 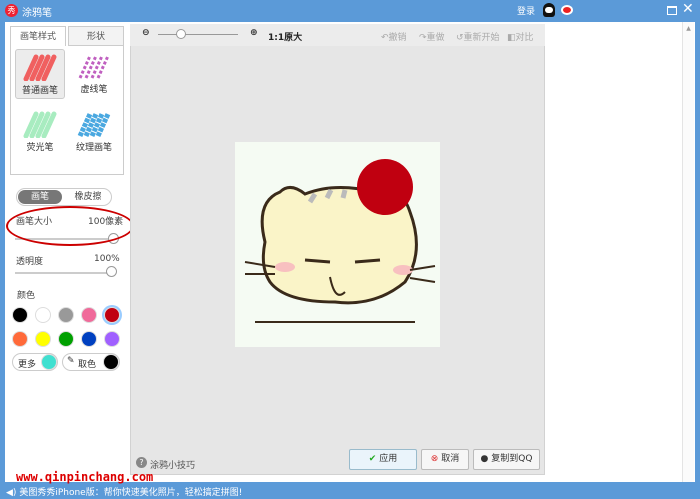 What do you see at coordinates (64, 197) in the screenshot?
I see `brush-eraser-toggle: 画笔 橡皮擦` at bounding box center [64, 197].